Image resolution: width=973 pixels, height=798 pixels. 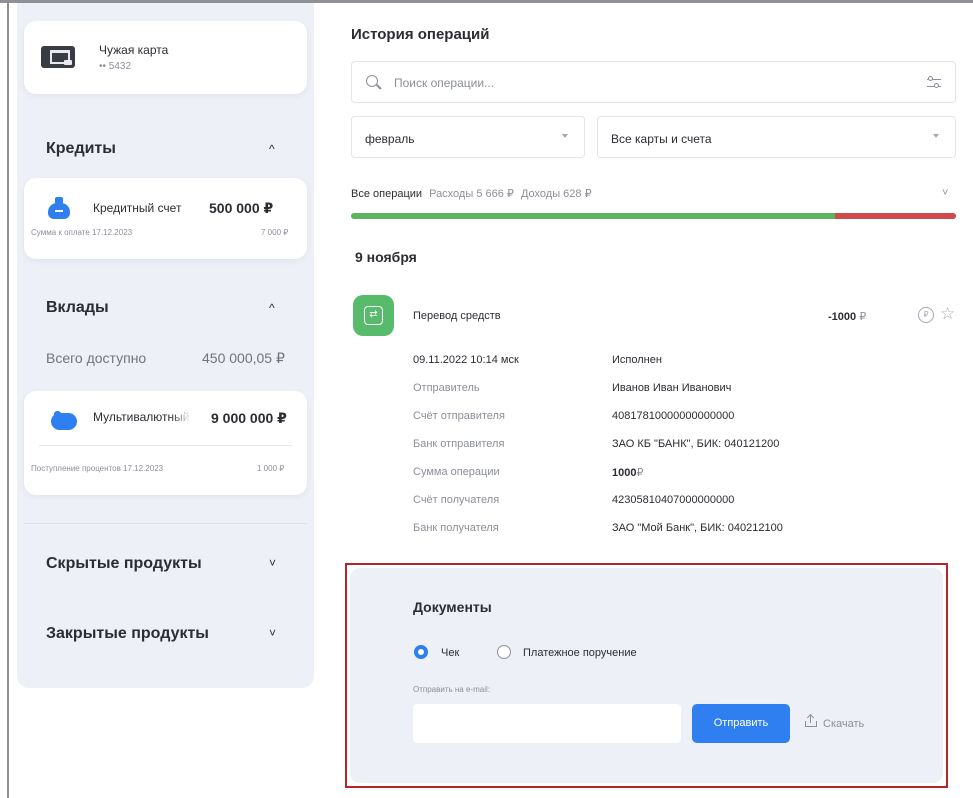 What do you see at coordinates (165, 523) in the screenshot?
I see `sidebar-separator` at bounding box center [165, 523].